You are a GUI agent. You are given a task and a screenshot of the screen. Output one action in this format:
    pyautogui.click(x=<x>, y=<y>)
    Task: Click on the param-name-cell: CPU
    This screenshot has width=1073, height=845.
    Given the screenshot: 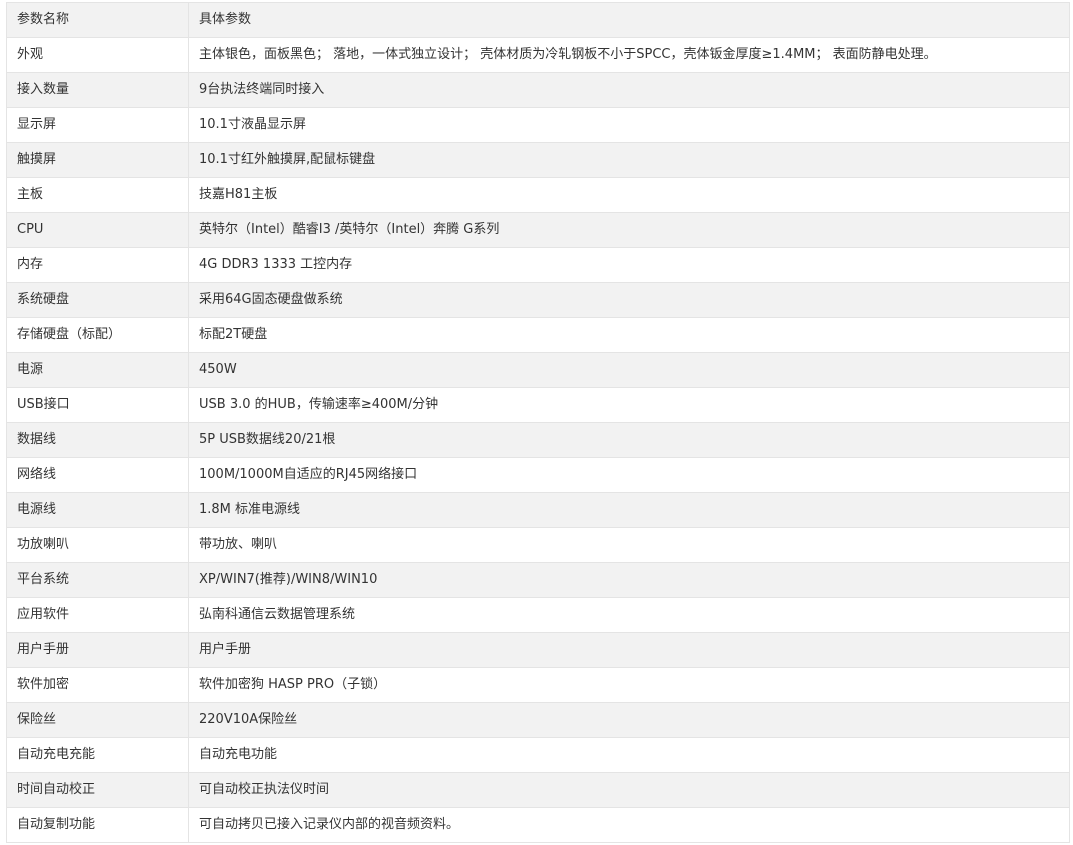 What is the action you would take?
    pyautogui.click(x=97, y=230)
    